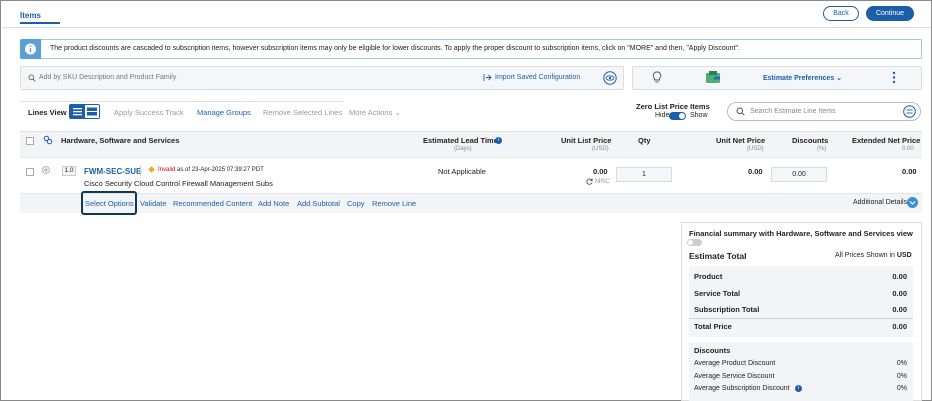  Describe the element at coordinates (40, 23) in the screenshot. I see `tab-underline` at that location.